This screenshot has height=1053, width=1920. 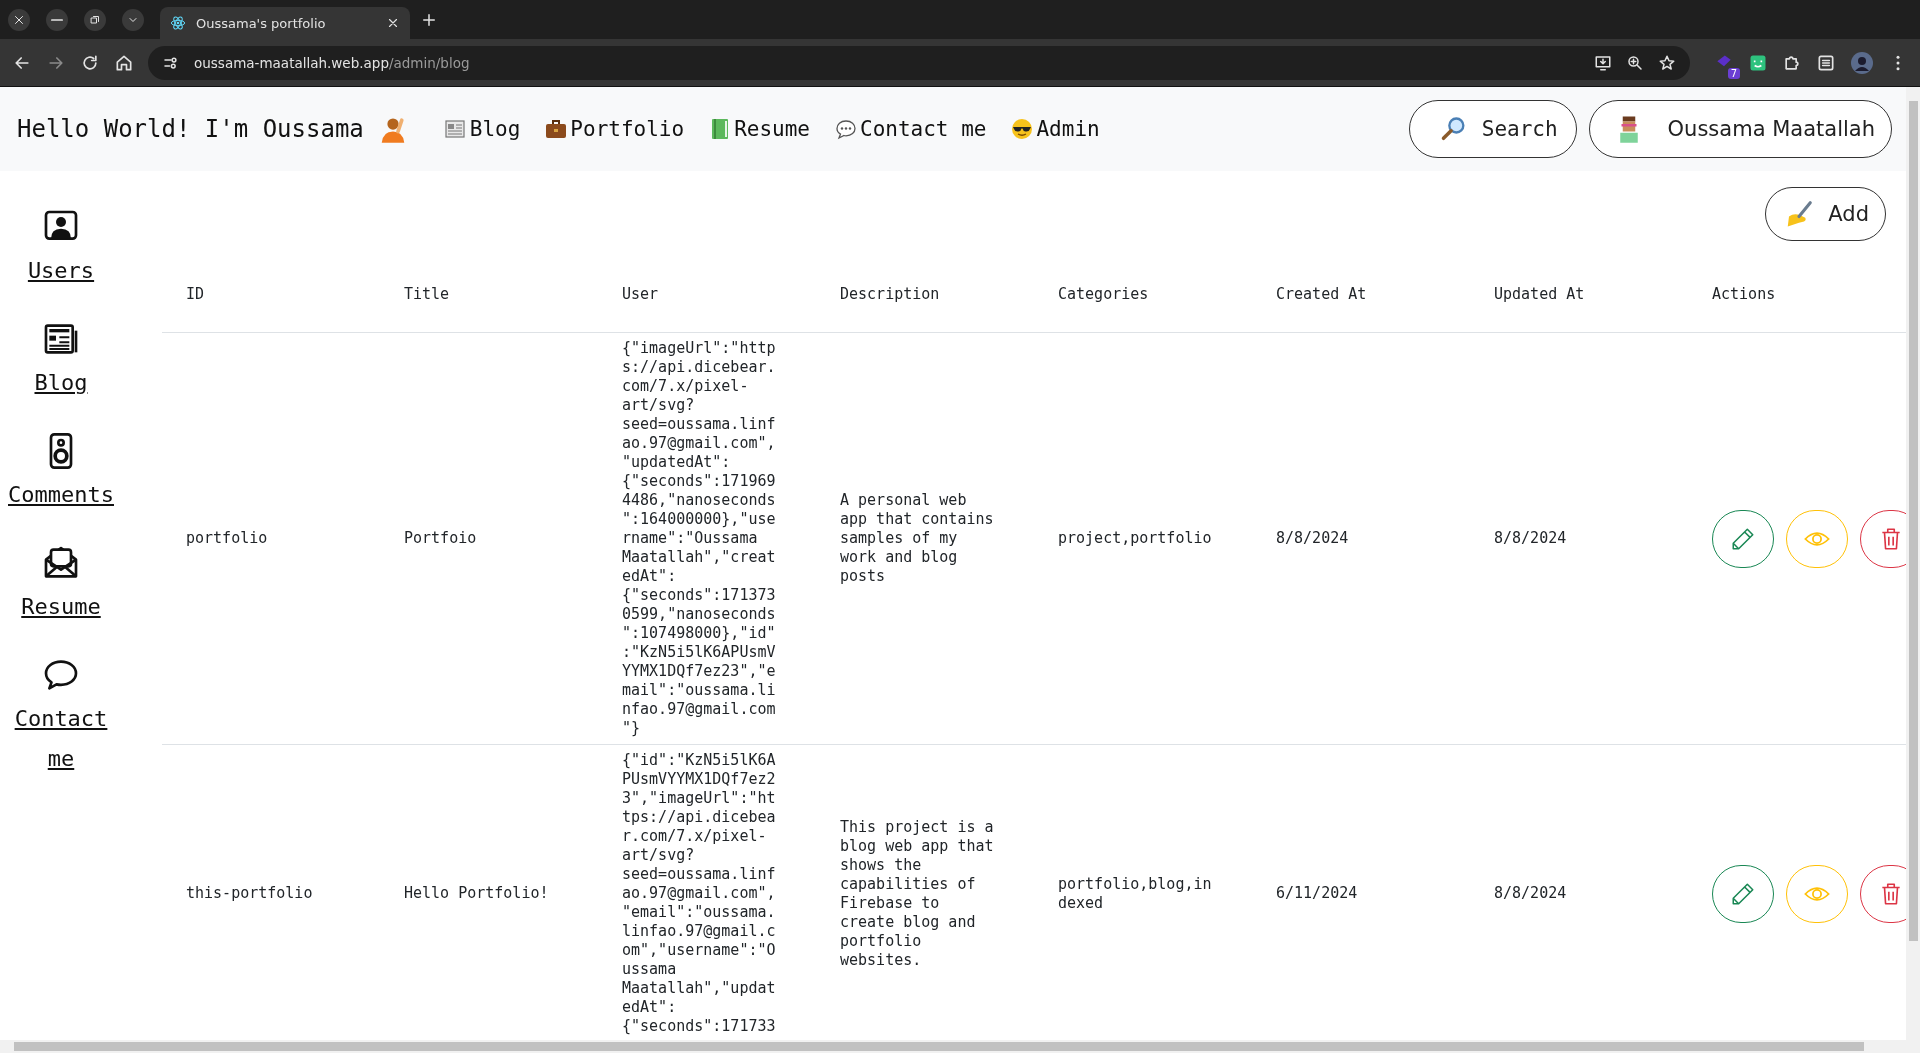 I want to click on column-header: Categories, so click(x=1143, y=287).